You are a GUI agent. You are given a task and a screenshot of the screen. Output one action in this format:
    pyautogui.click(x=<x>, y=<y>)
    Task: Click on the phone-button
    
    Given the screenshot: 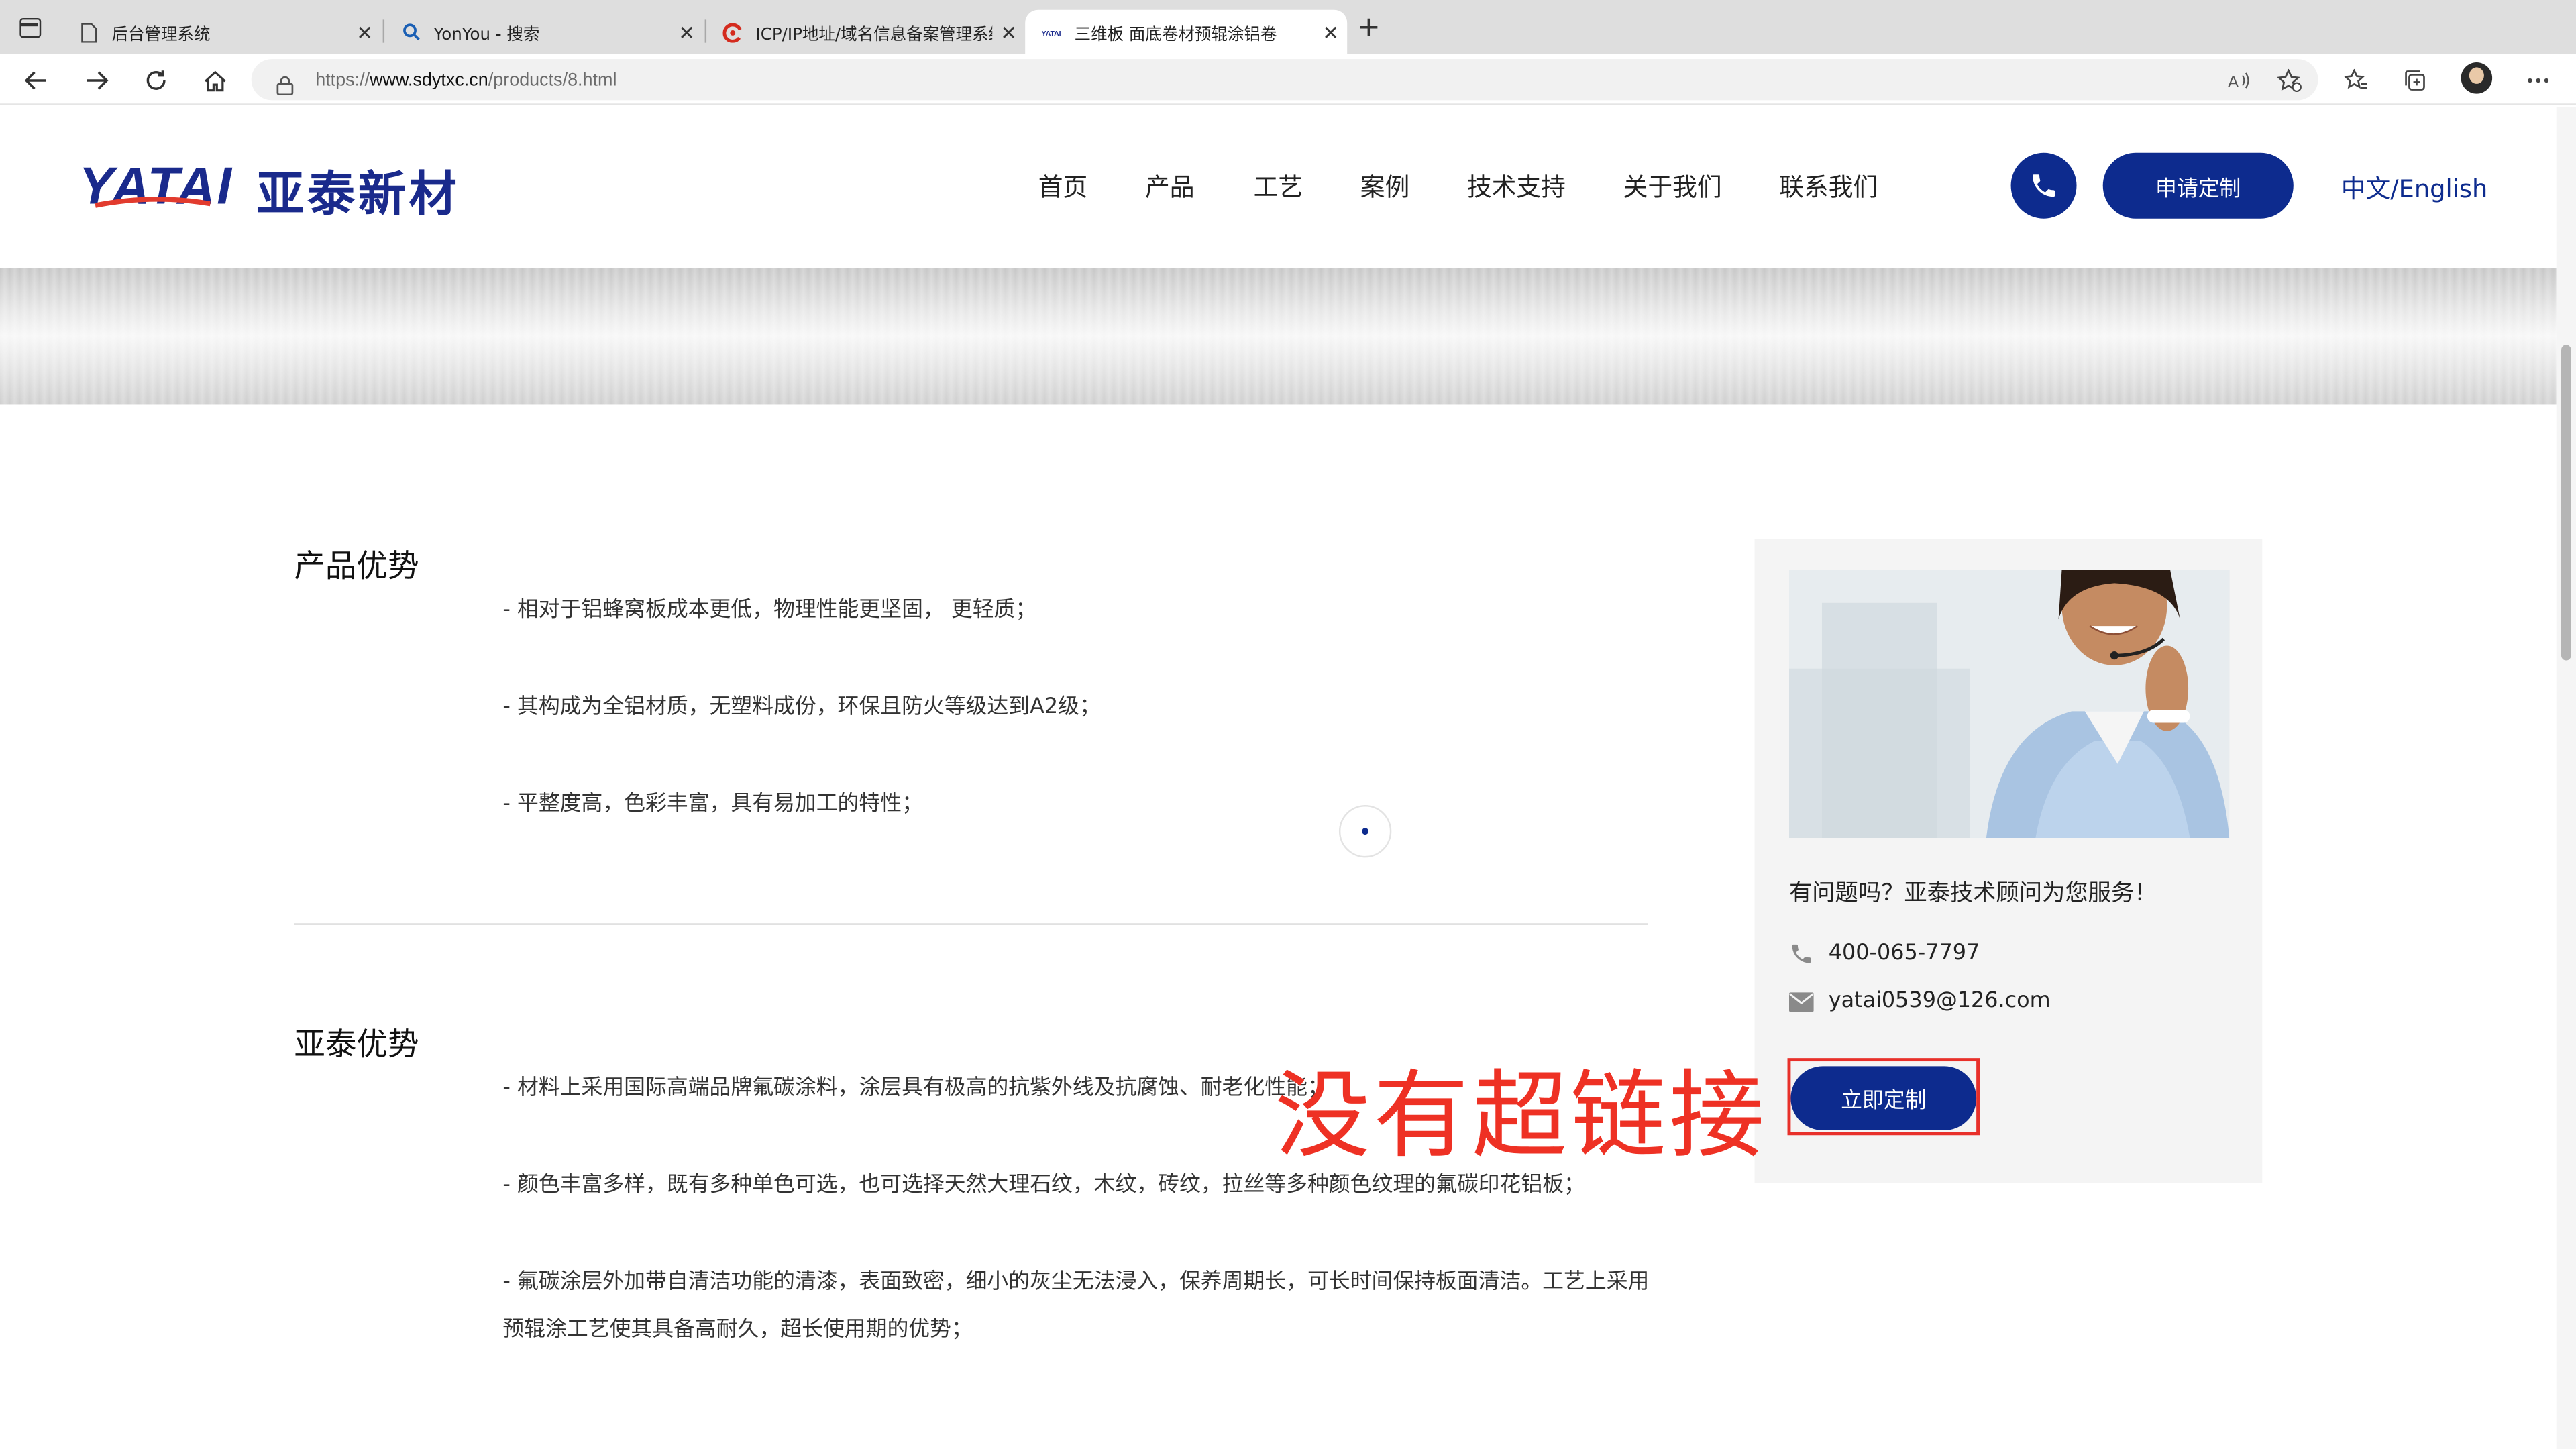 What is the action you would take?
    pyautogui.click(x=2043, y=185)
    